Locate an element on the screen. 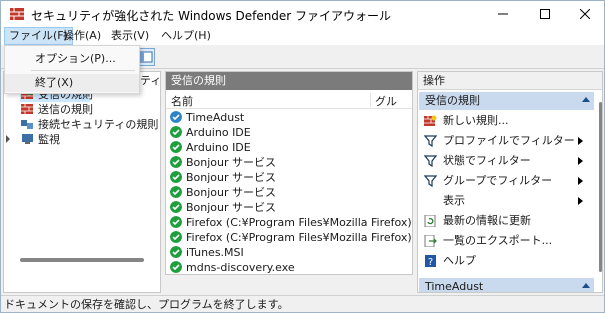 The image size is (605, 313). rules-pane-header: 受信の規則 is located at coordinates (289, 81).